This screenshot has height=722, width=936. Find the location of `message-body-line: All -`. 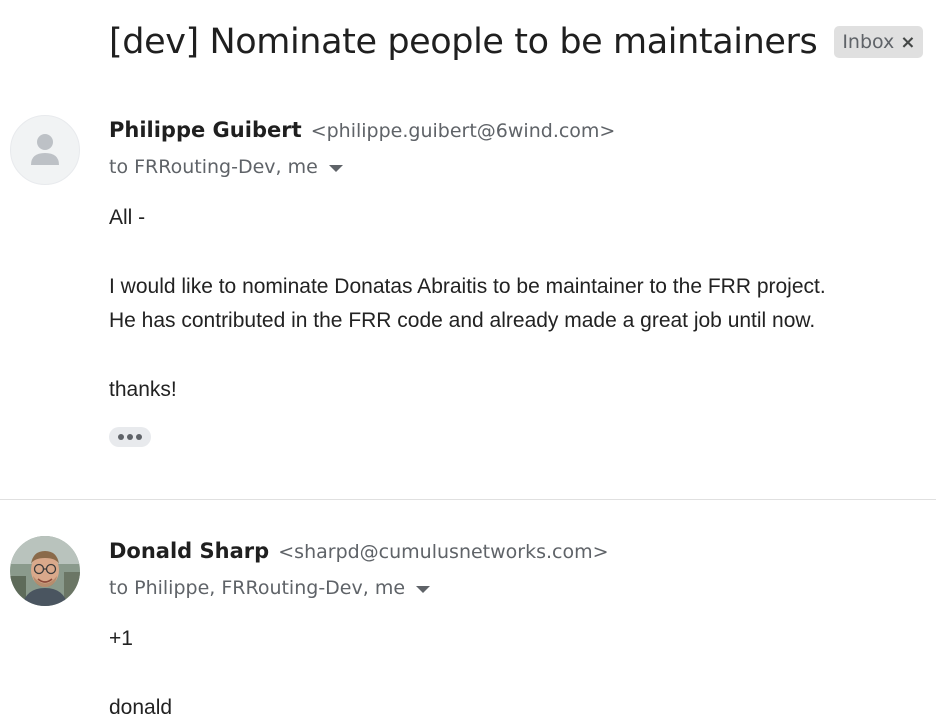

message-body-line: All - is located at coordinates (127, 217).